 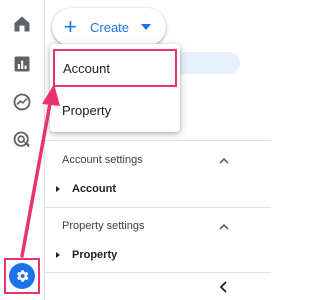 I want to click on admin-gear-button, so click(x=22, y=276).